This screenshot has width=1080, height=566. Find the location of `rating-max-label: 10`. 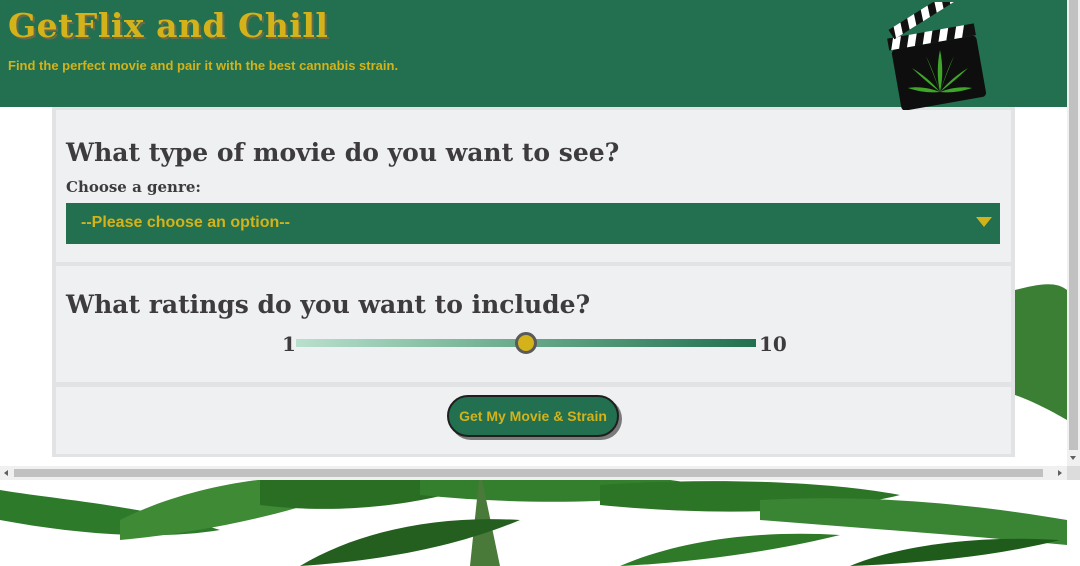

rating-max-label: 10 is located at coordinates (773, 344).